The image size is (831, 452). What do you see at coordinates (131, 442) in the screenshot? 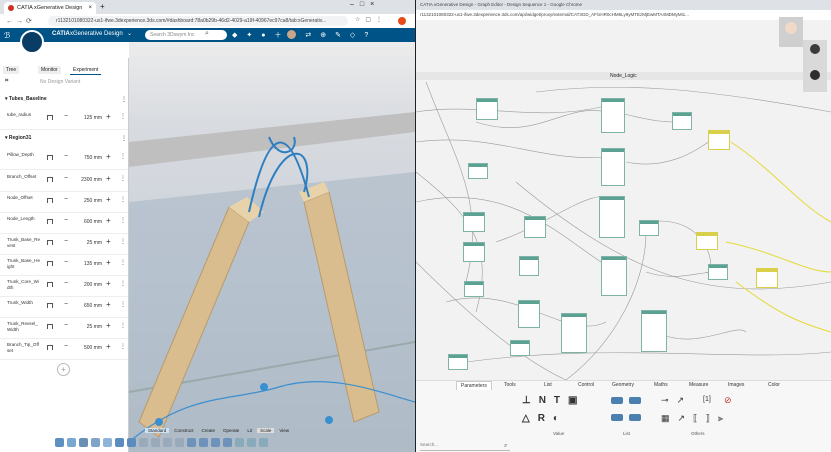
I see `redo-icon` at bounding box center [131, 442].